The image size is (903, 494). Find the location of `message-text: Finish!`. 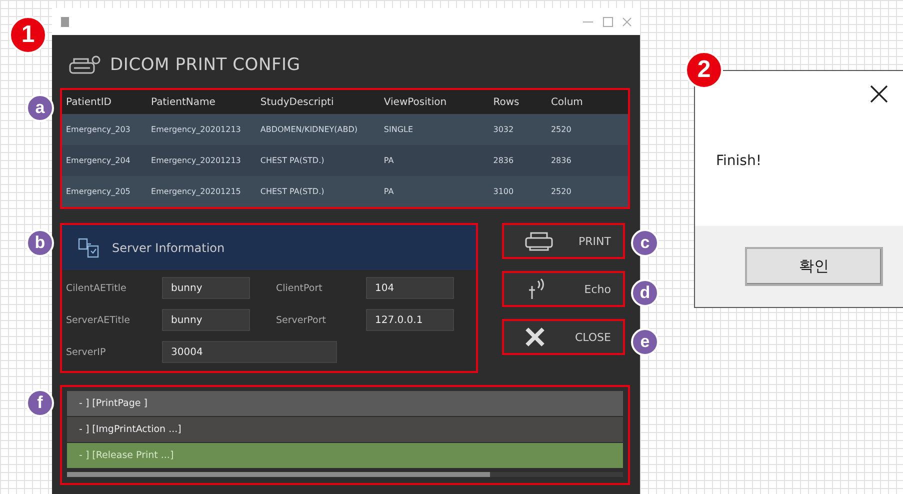

message-text: Finish! is located at coordinates (739, 161).